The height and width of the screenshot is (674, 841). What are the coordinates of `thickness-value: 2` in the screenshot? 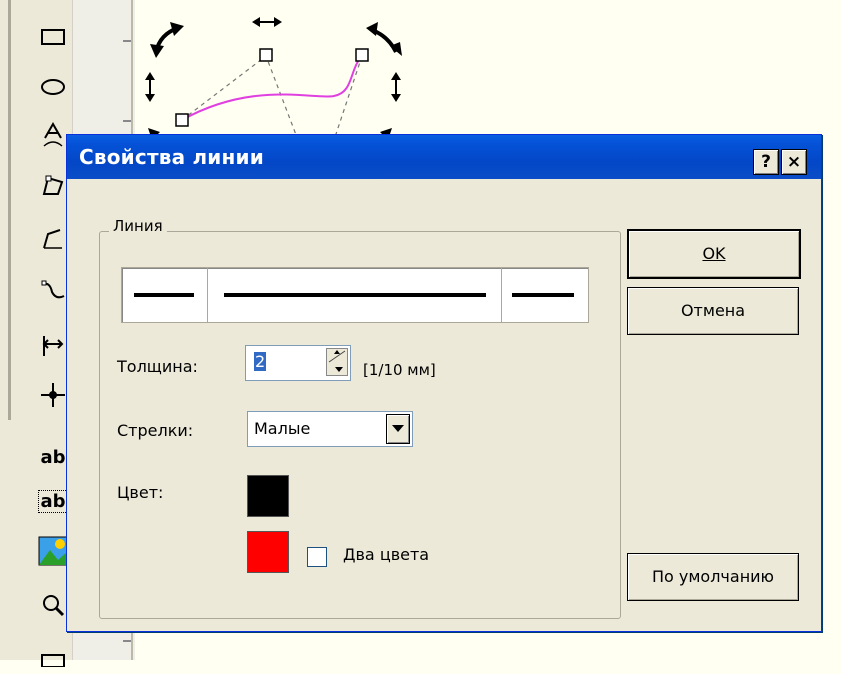 It's located at (260, 361).